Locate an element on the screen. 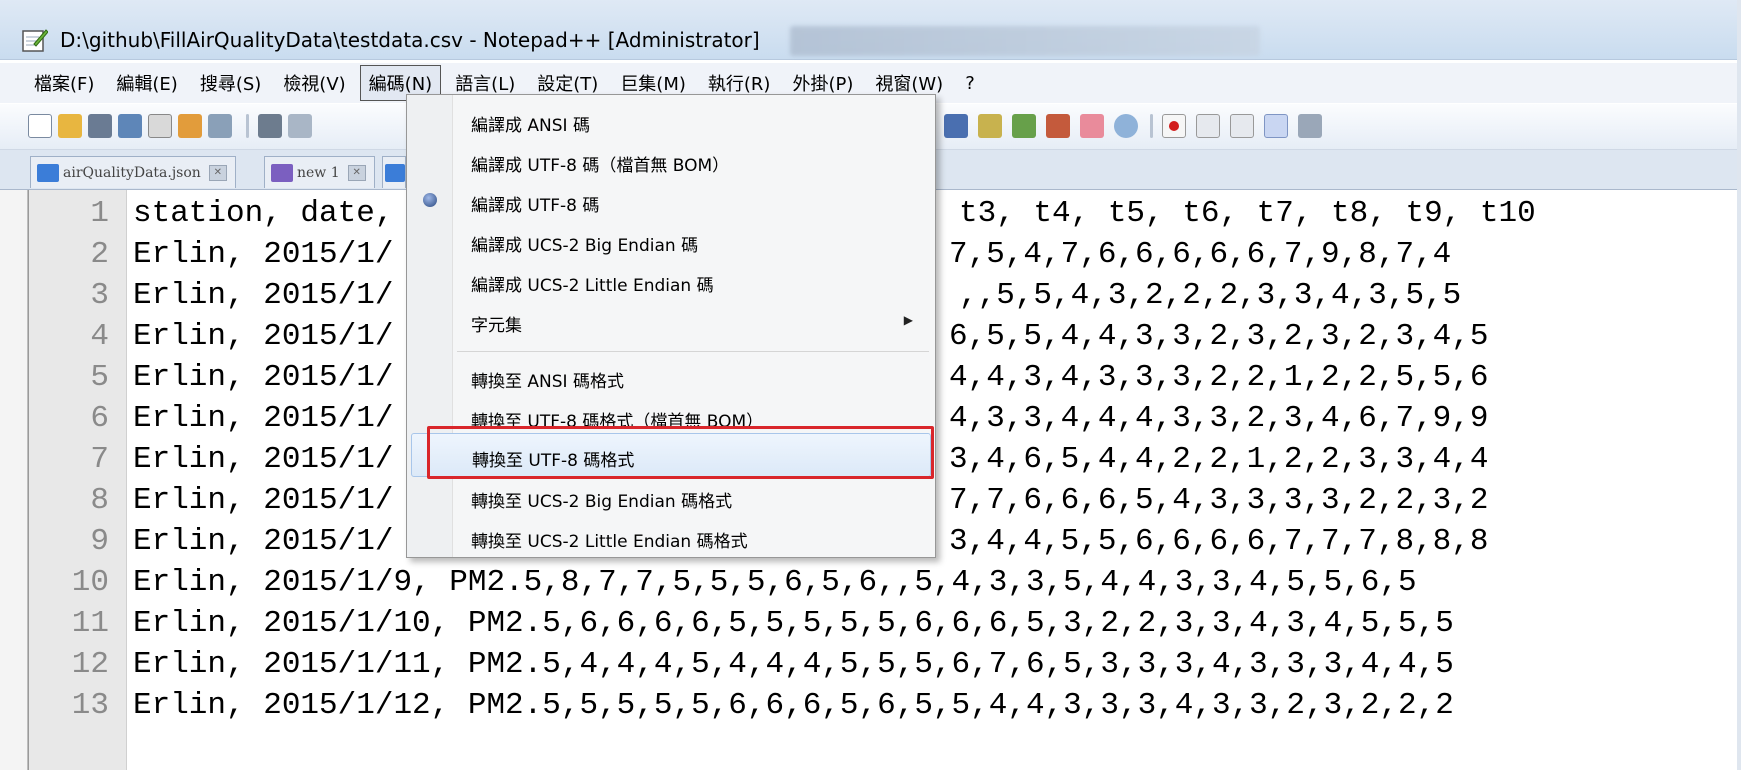  line-number: 1 is located at coordinates (99, 213).